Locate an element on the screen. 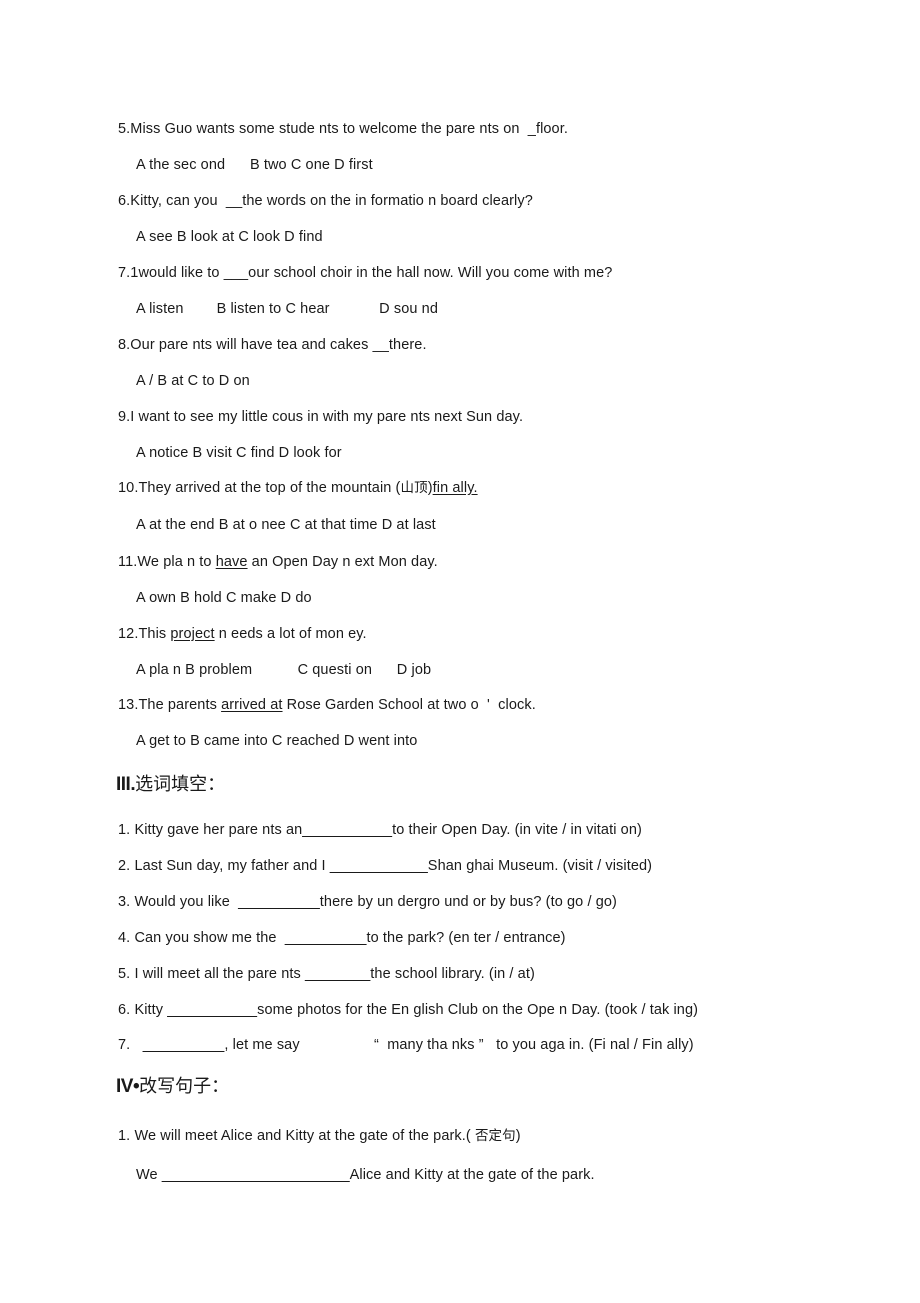 This screenshot has height=1303, width=920. section-four-heading: IV•改写句子： is located at coordinates (172, 1086).